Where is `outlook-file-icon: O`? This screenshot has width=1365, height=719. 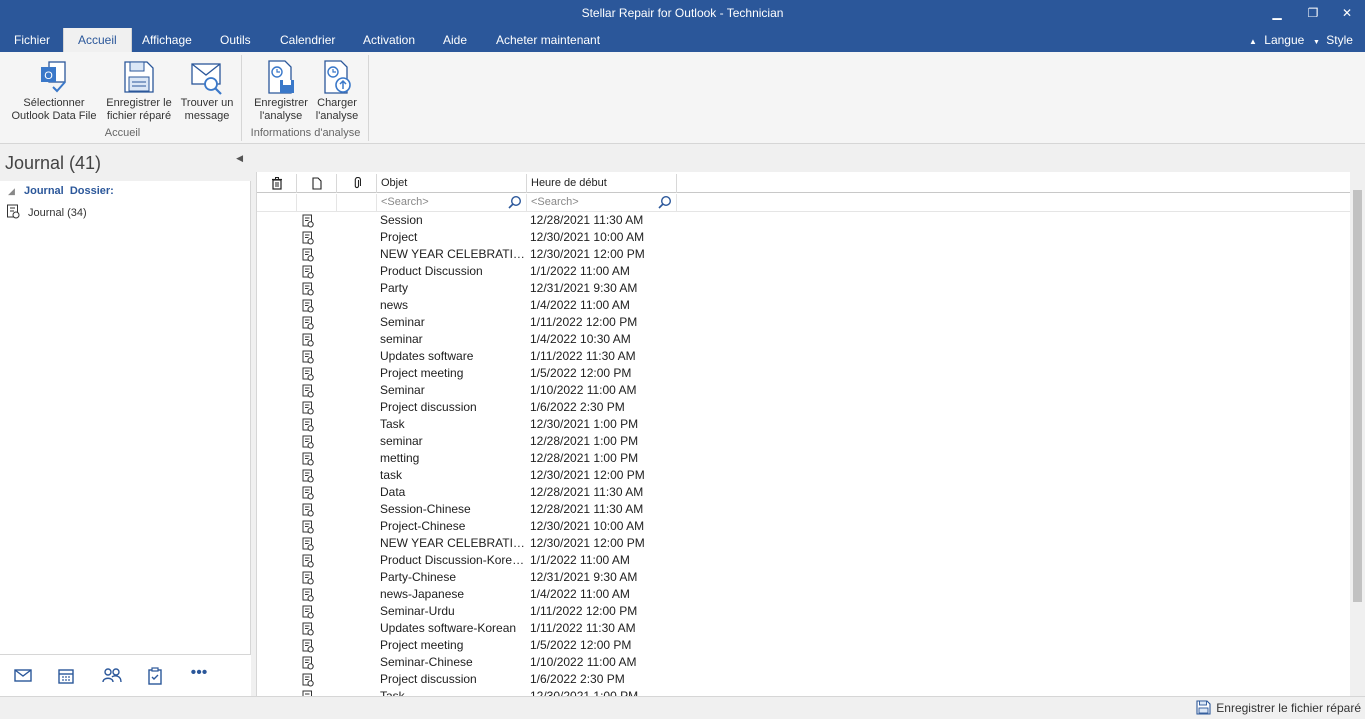
outlook-file-icon: O is located at coordinates (54, 77).